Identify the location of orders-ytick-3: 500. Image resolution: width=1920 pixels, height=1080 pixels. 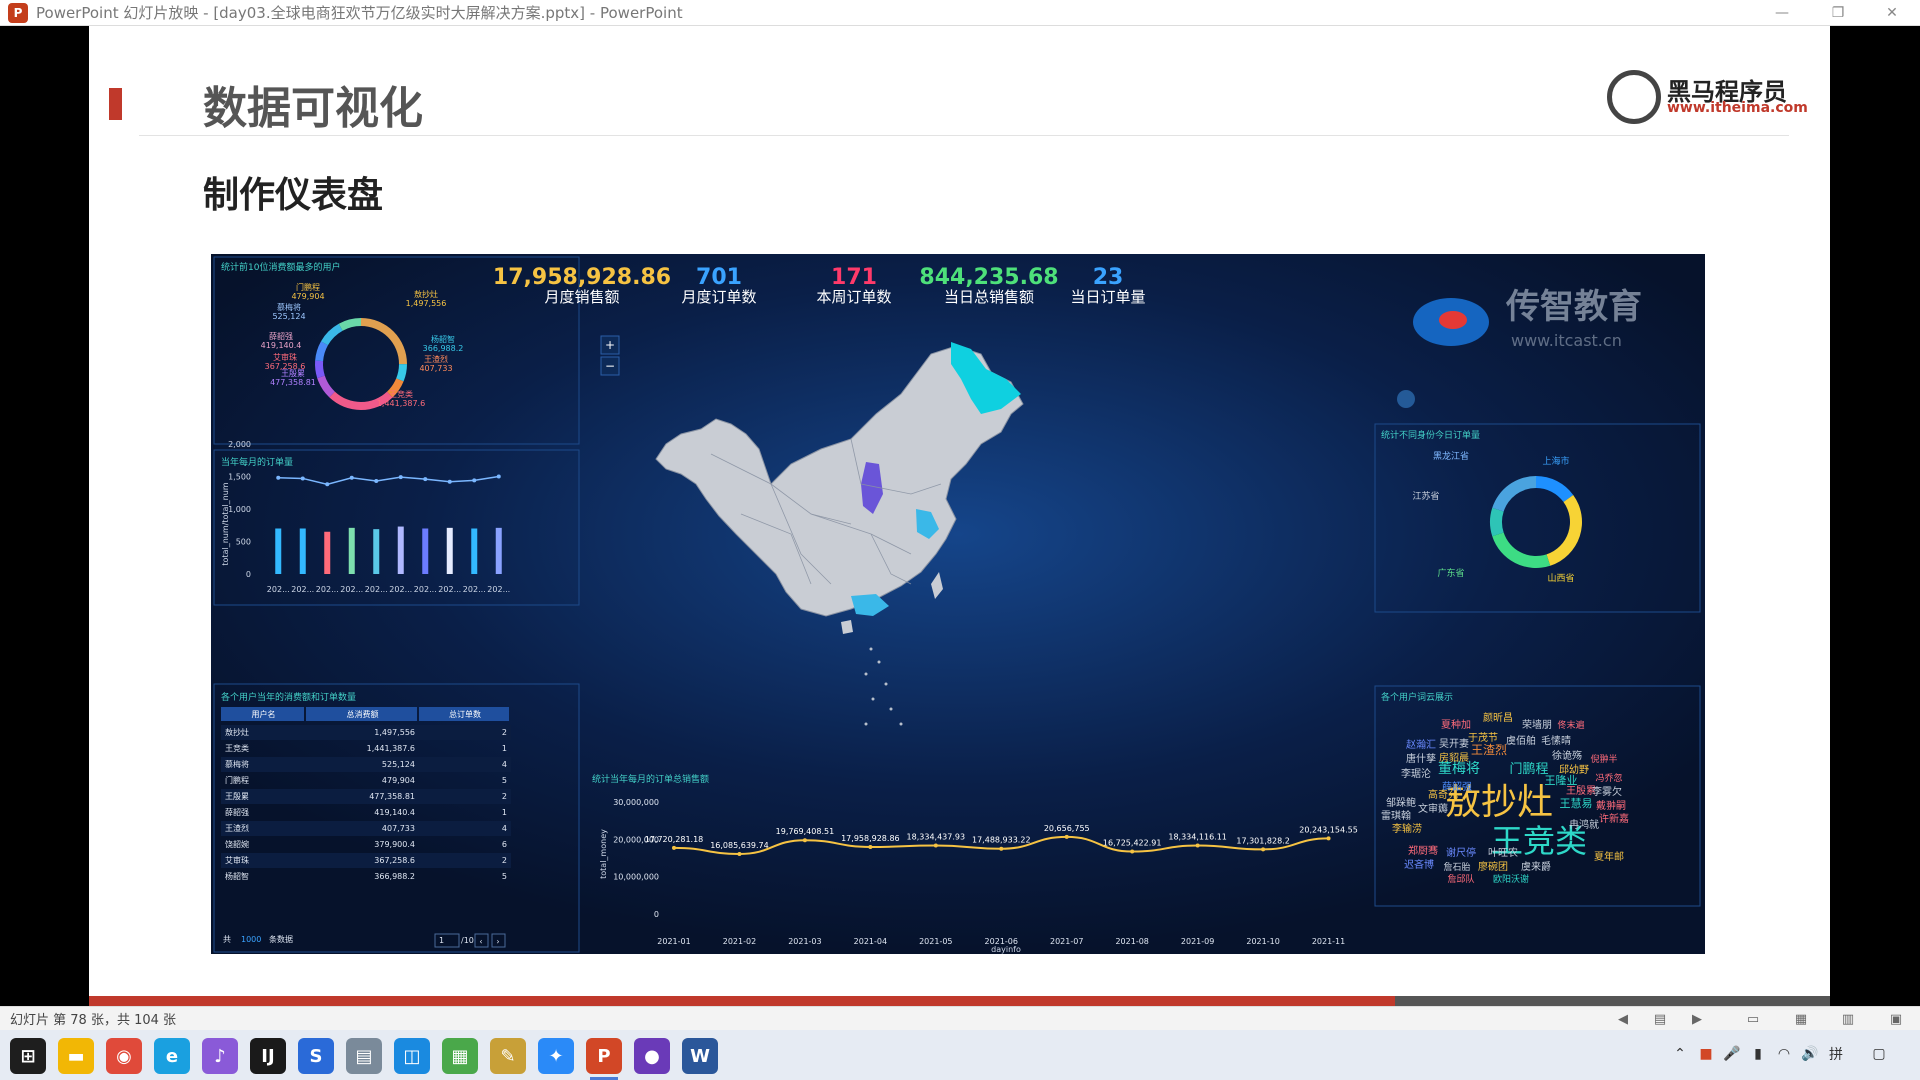
(243, 542).